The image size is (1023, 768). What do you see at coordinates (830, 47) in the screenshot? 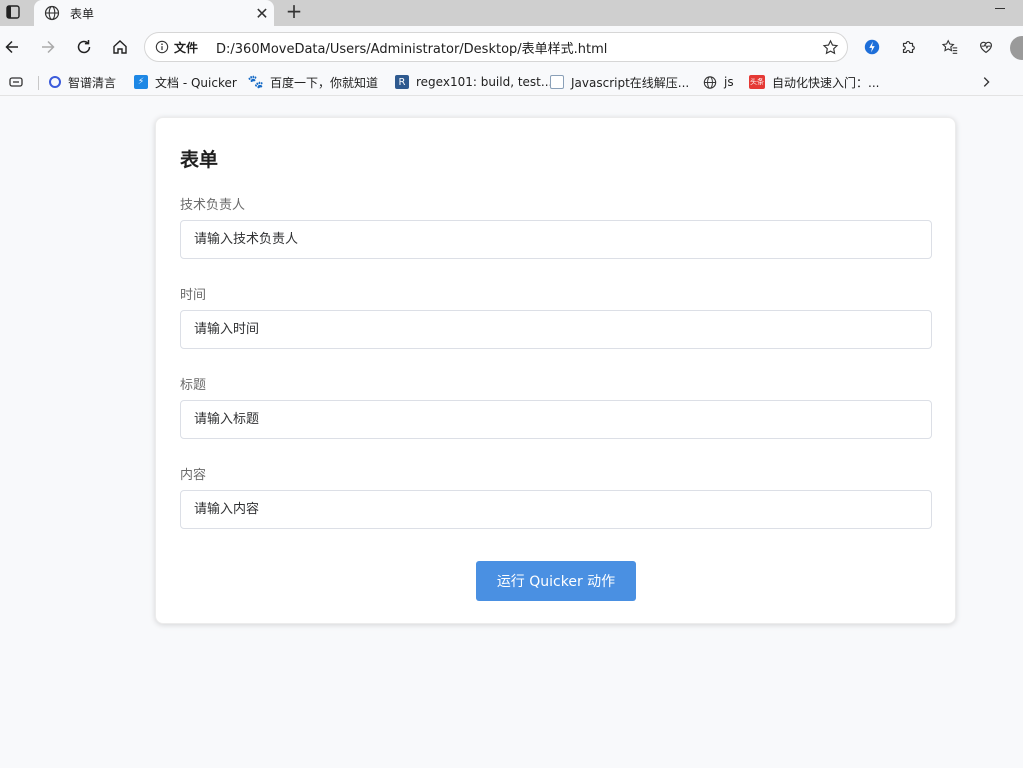
I see `favorite-star-icon` at bounding box center [830, 47].